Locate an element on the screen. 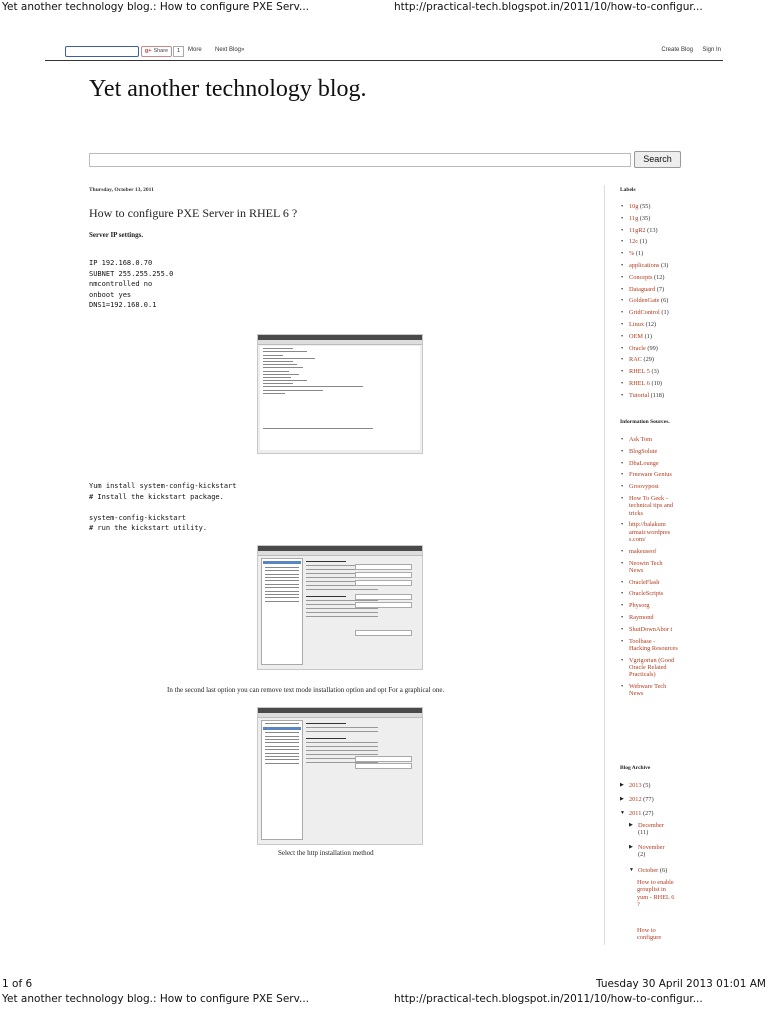 The image size is (768, 1024). kickstart-screenshot-basic is located at coordinates (340, 607).